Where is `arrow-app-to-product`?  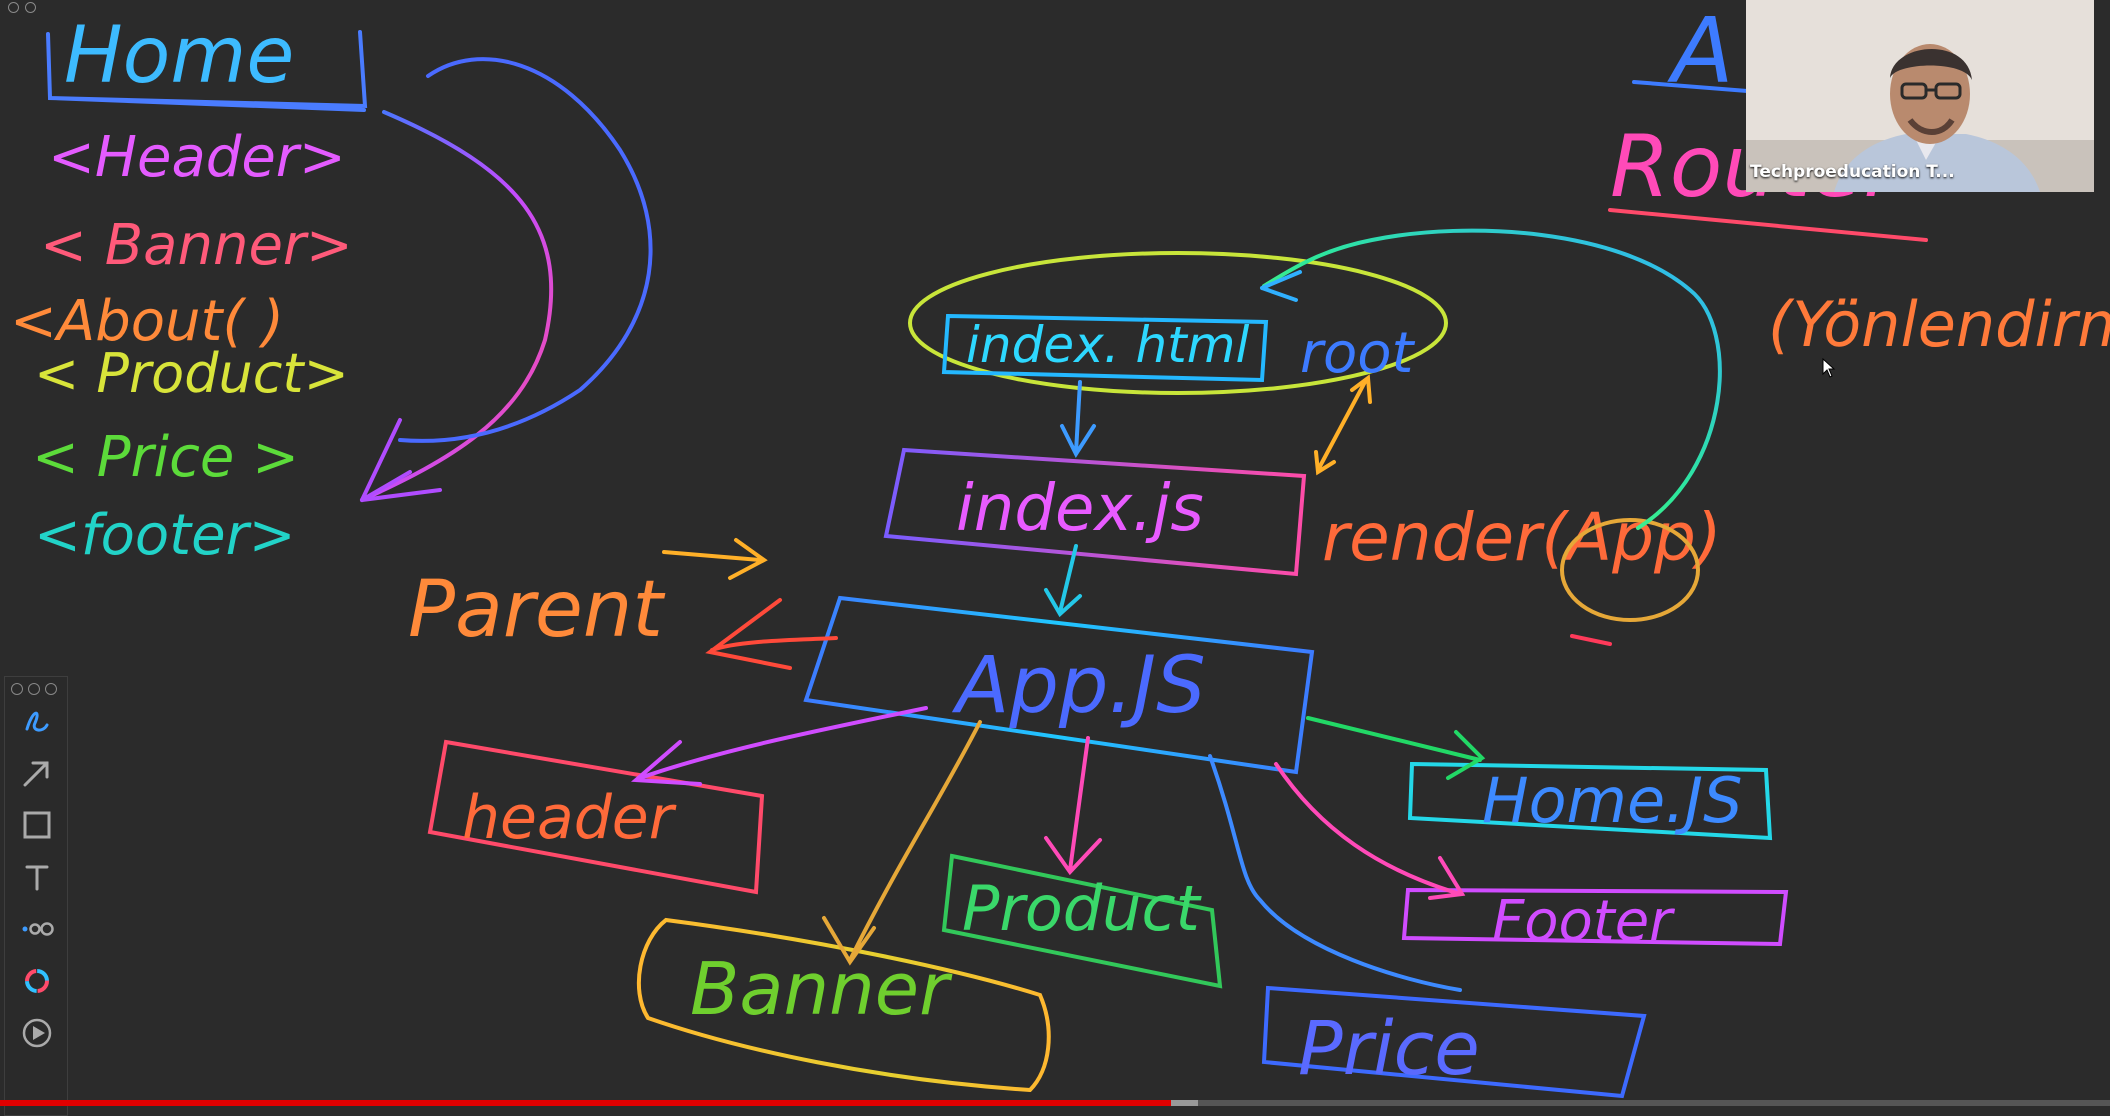
arrow-app-to-product is located at coordinates (1073, 806).